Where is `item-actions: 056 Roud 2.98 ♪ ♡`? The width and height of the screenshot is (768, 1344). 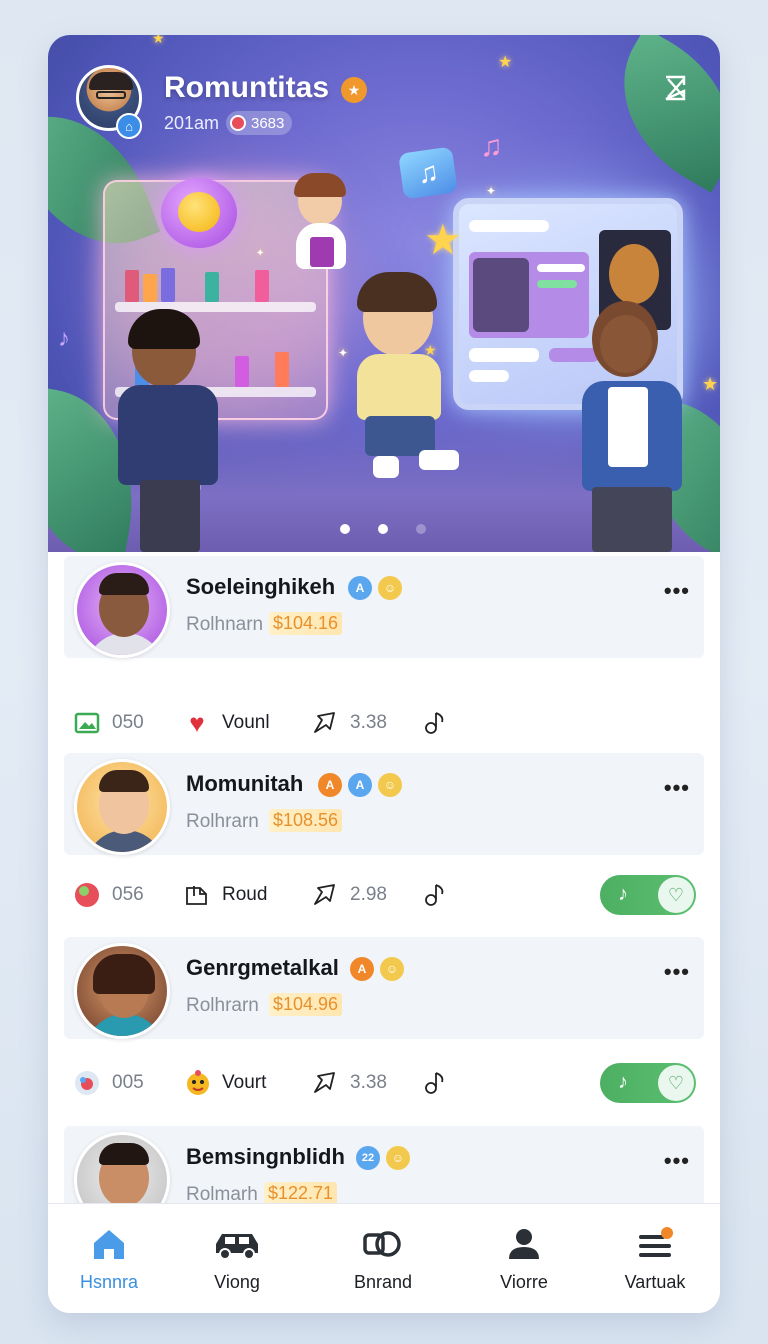 item-actions: 056 Roud 2.98 ♪ ♡ is located at coordinates (384, 895).